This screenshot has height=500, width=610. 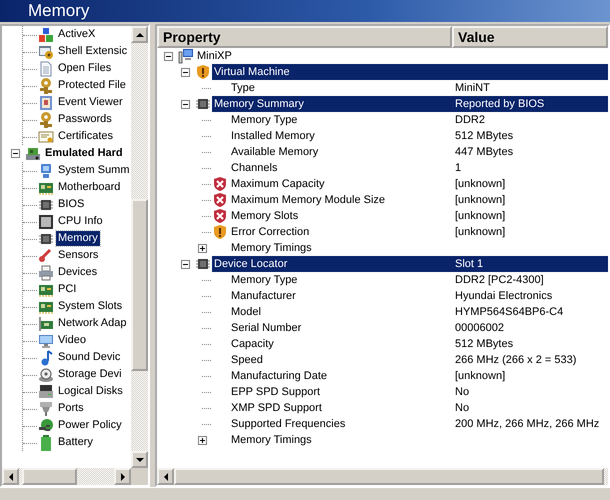 I want to click on tree-item: Memory, so click(x=78, y=238).